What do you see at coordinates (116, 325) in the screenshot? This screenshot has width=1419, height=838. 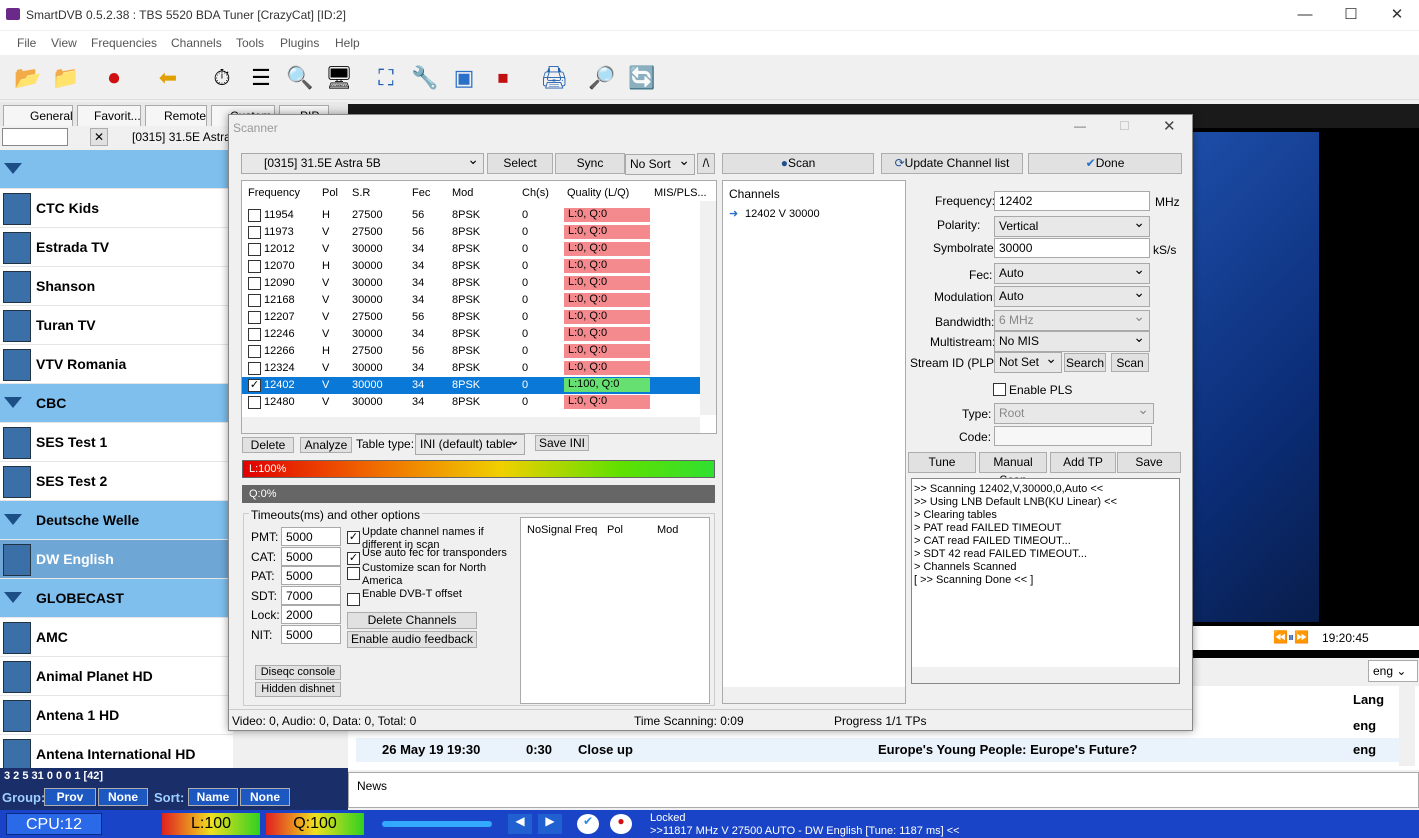 I see `channel-row: Turan TV` at bounding box center [116, 325].